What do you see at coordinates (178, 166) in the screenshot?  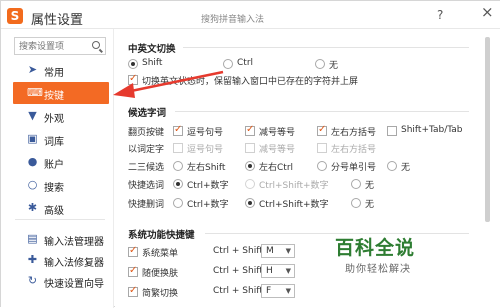 I see `radio-left-shift` at bounding box center [178, 166].